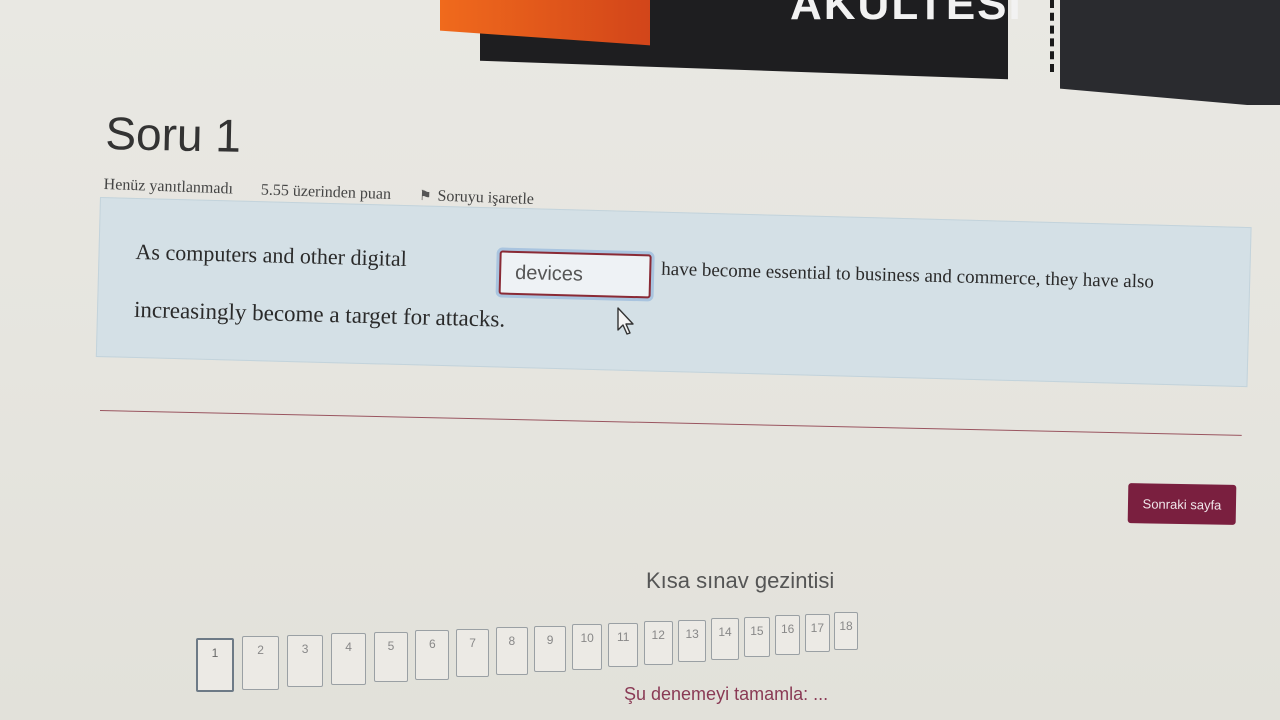 This screenshot has height=720, width=1280. Describe the element at coordinates (623, 645) in the screenshot. I see `quiz-nav-button-11: 11` at that location.